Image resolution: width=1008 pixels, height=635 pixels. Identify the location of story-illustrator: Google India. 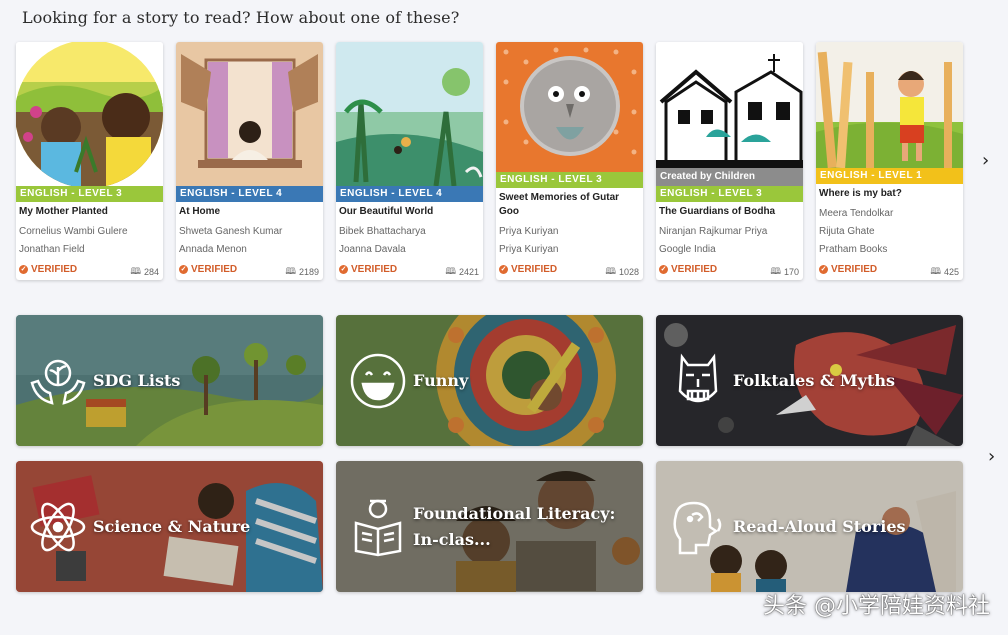
(687, 249).